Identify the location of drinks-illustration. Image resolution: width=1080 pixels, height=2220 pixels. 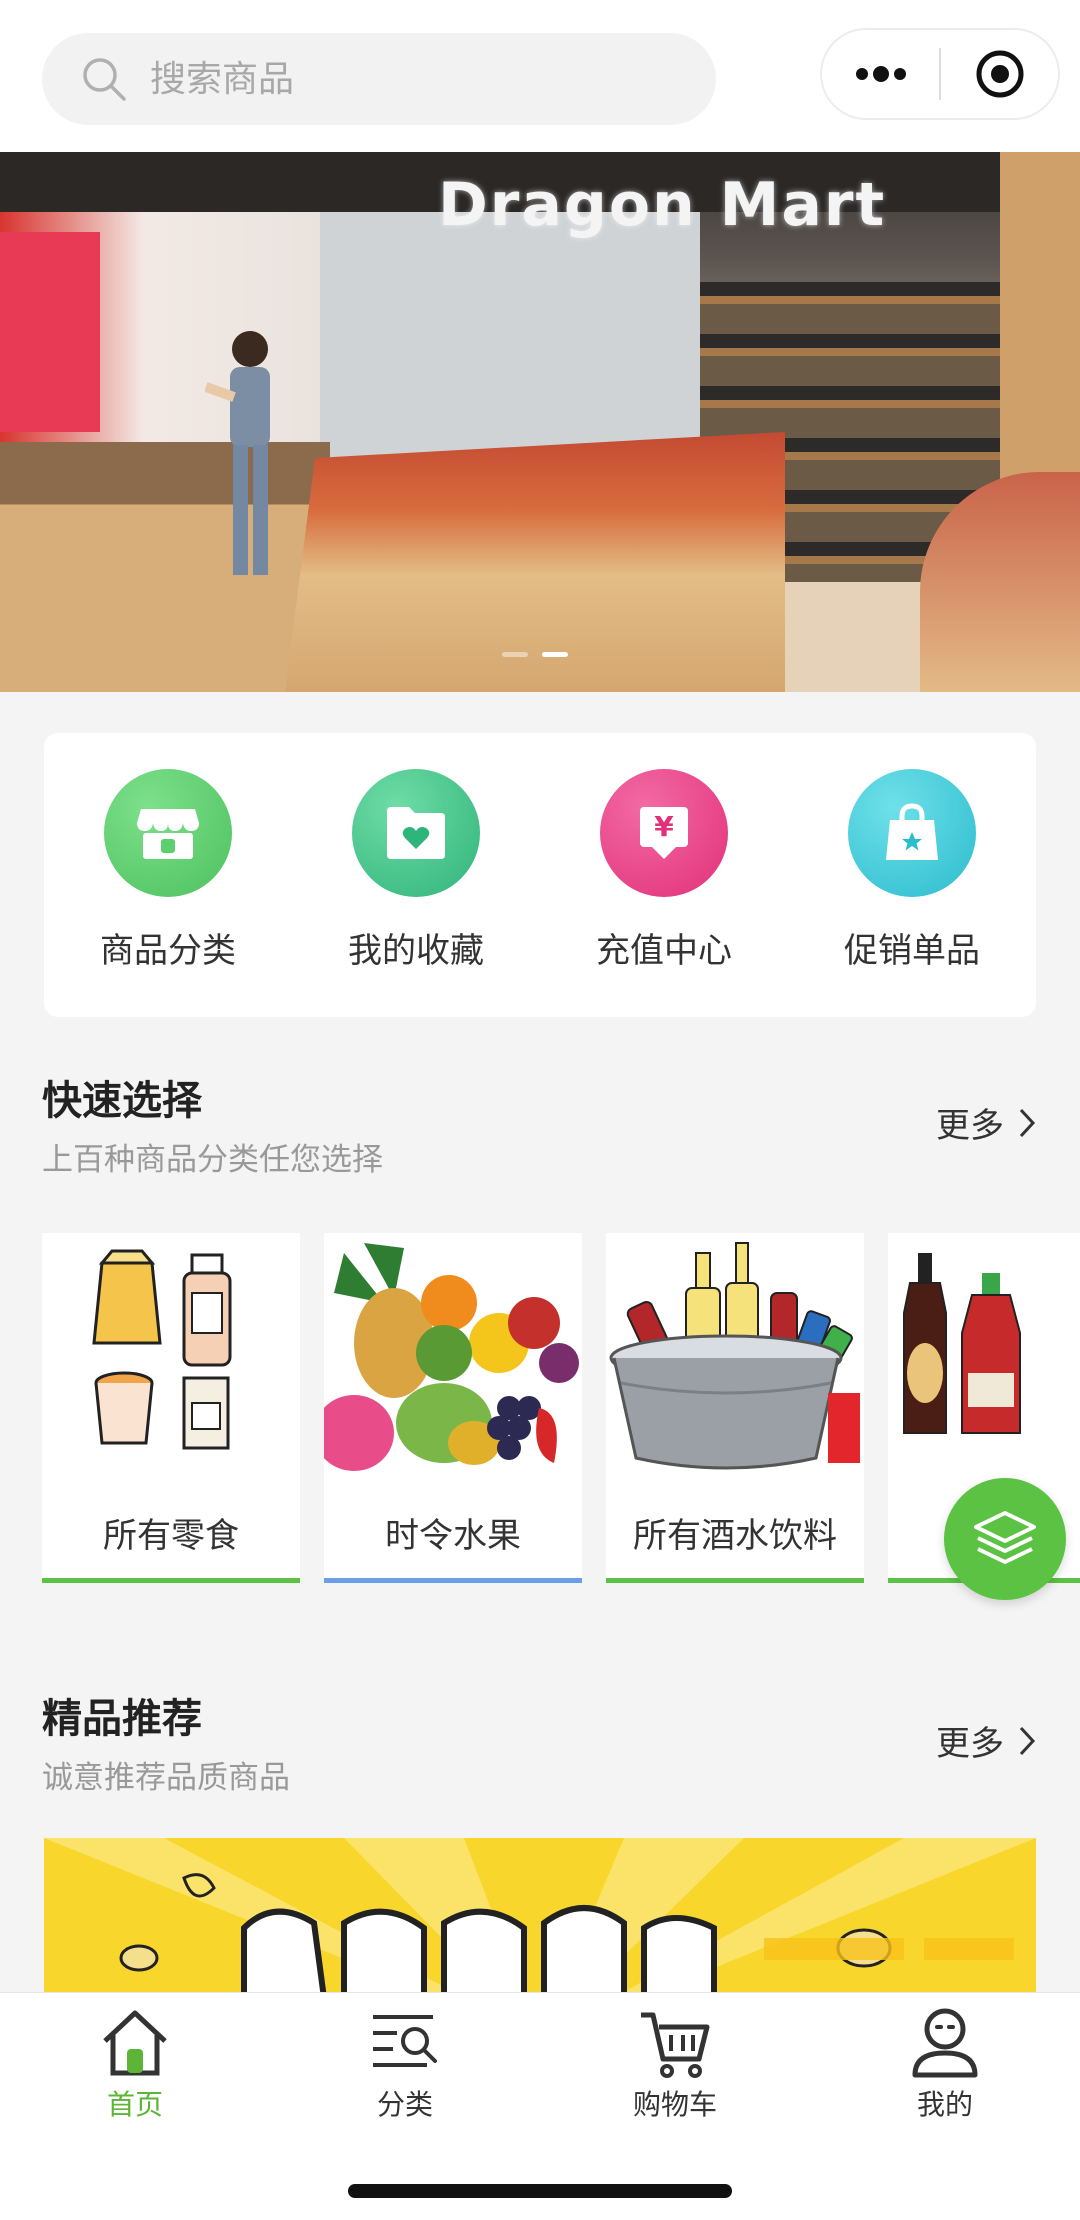
(735, 1359).